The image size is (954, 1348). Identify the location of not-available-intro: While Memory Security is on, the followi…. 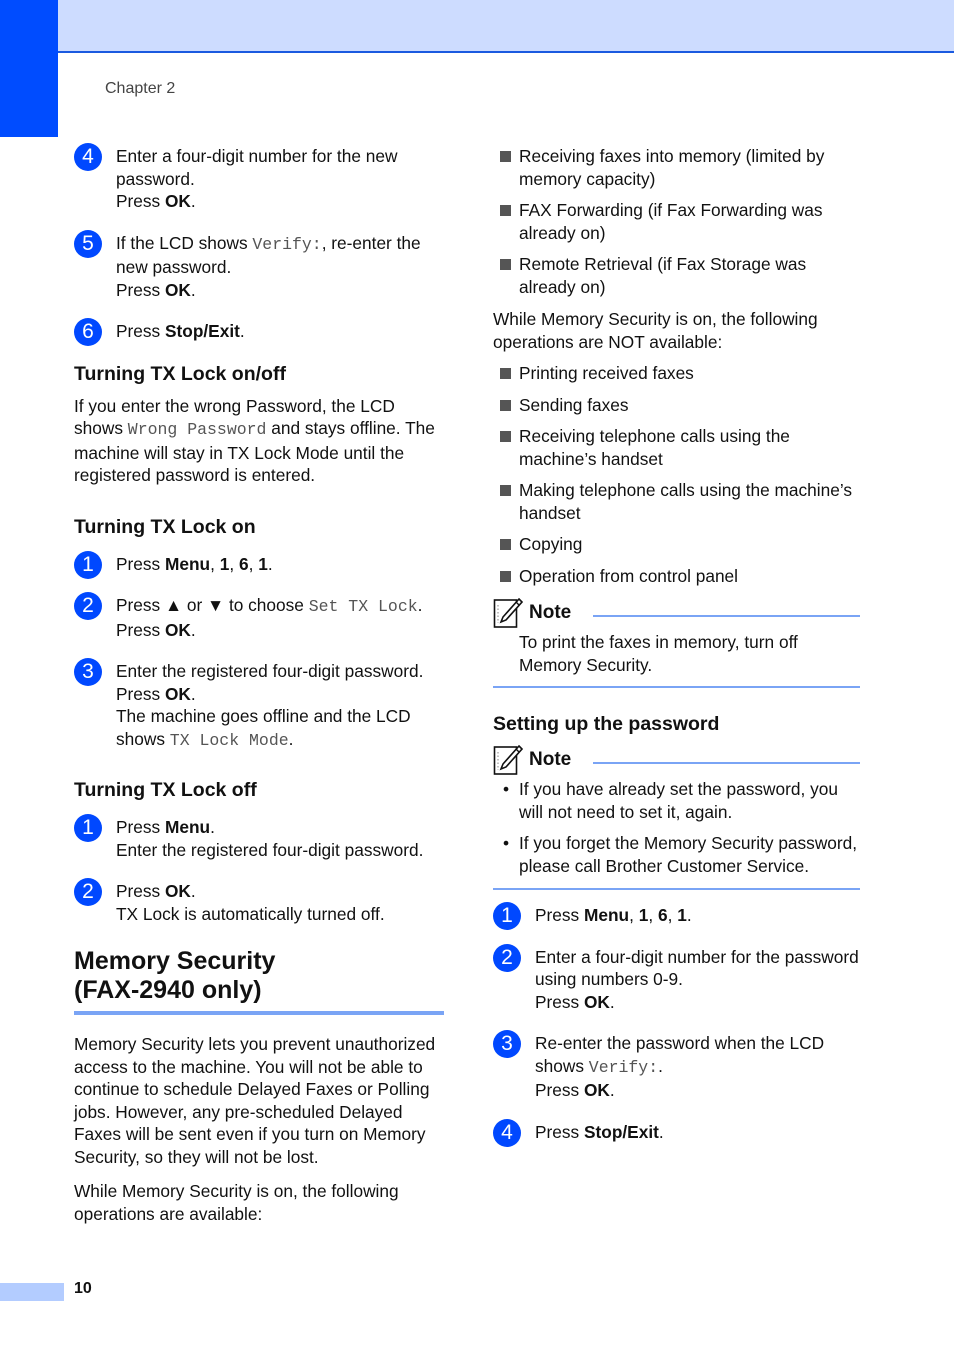
(655, 330).